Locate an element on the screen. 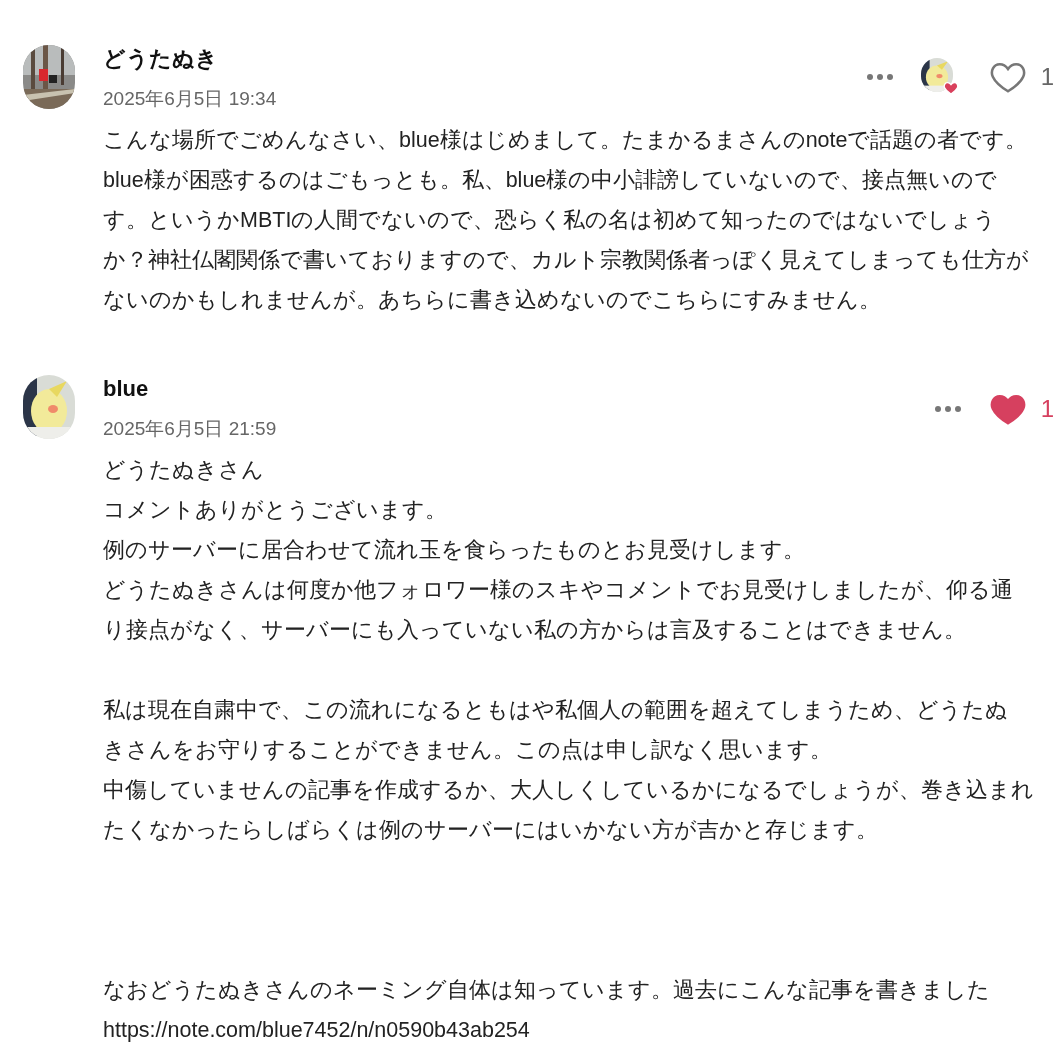  comment-text: 私は現在自粛中で、この流れになるともはや私個人の範囲を超えてしまうため、どうたぬ is located at coordinates (556, 710).